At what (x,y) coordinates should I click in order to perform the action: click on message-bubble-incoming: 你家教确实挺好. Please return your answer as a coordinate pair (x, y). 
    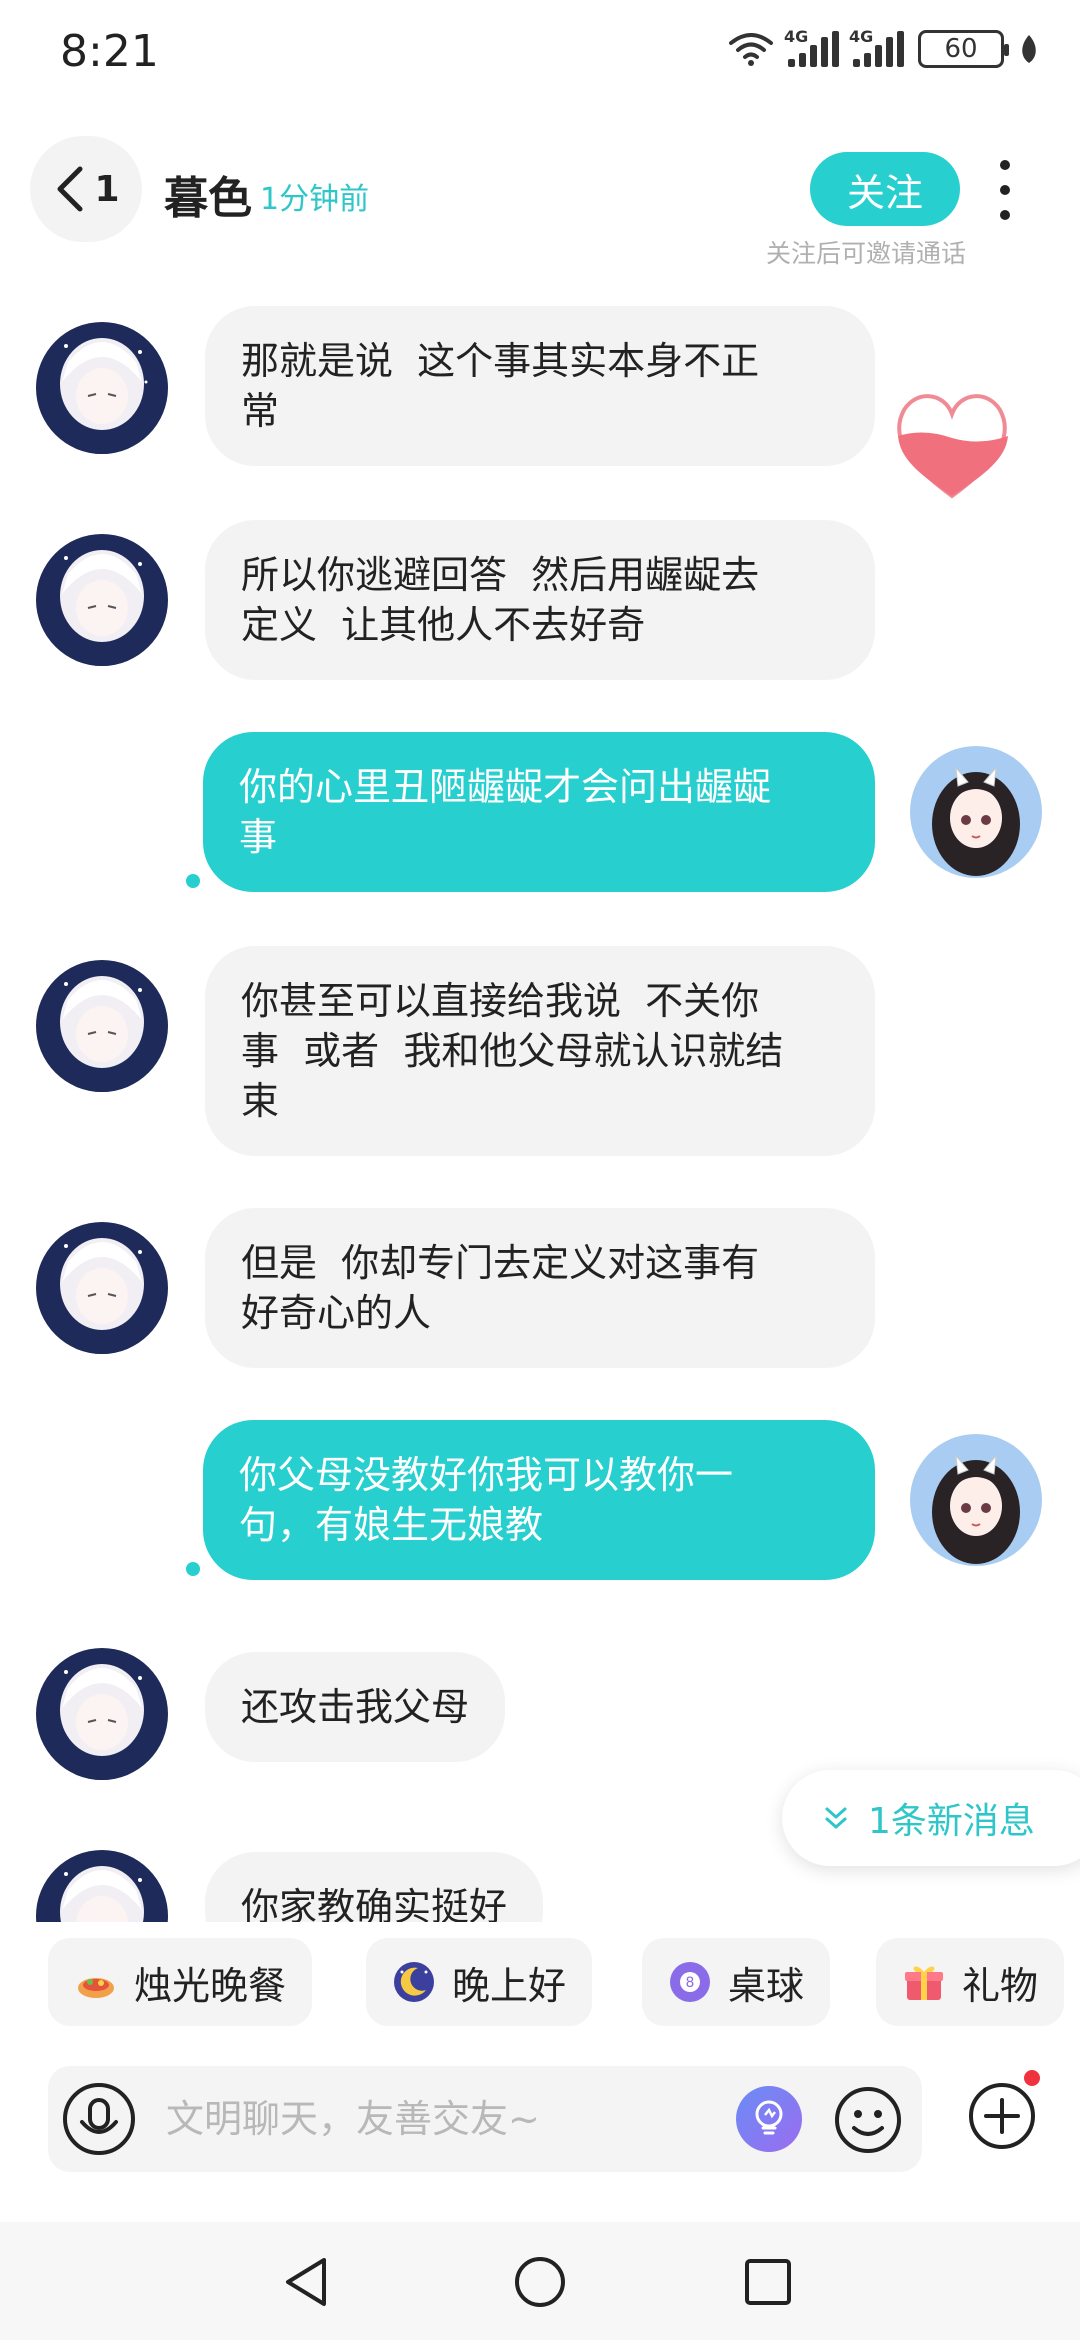
    Looking at the image, I should click on (374, 1887).